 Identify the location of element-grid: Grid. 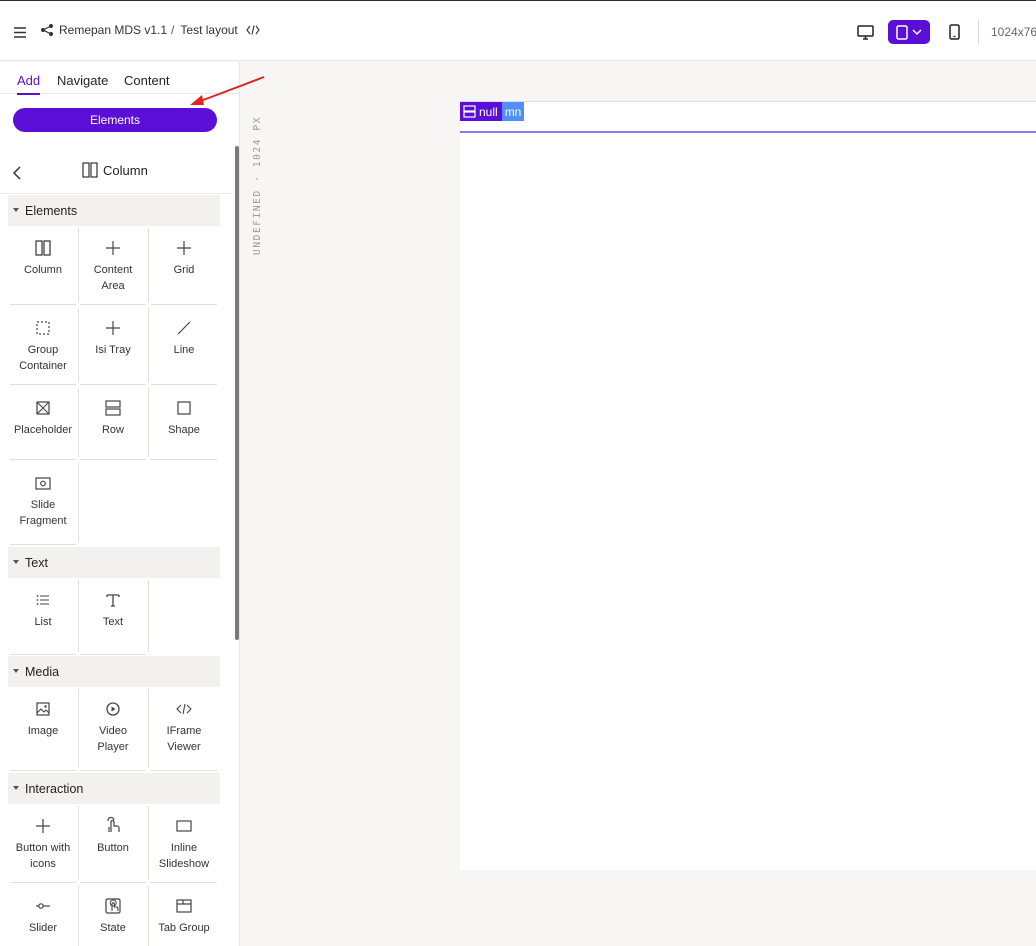
(184, 258).